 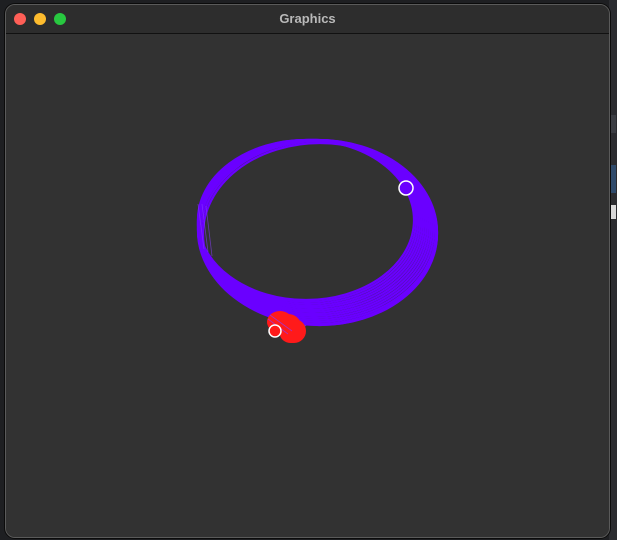 I want to click on orbit-marker-lower, so click(x=275, y=331).